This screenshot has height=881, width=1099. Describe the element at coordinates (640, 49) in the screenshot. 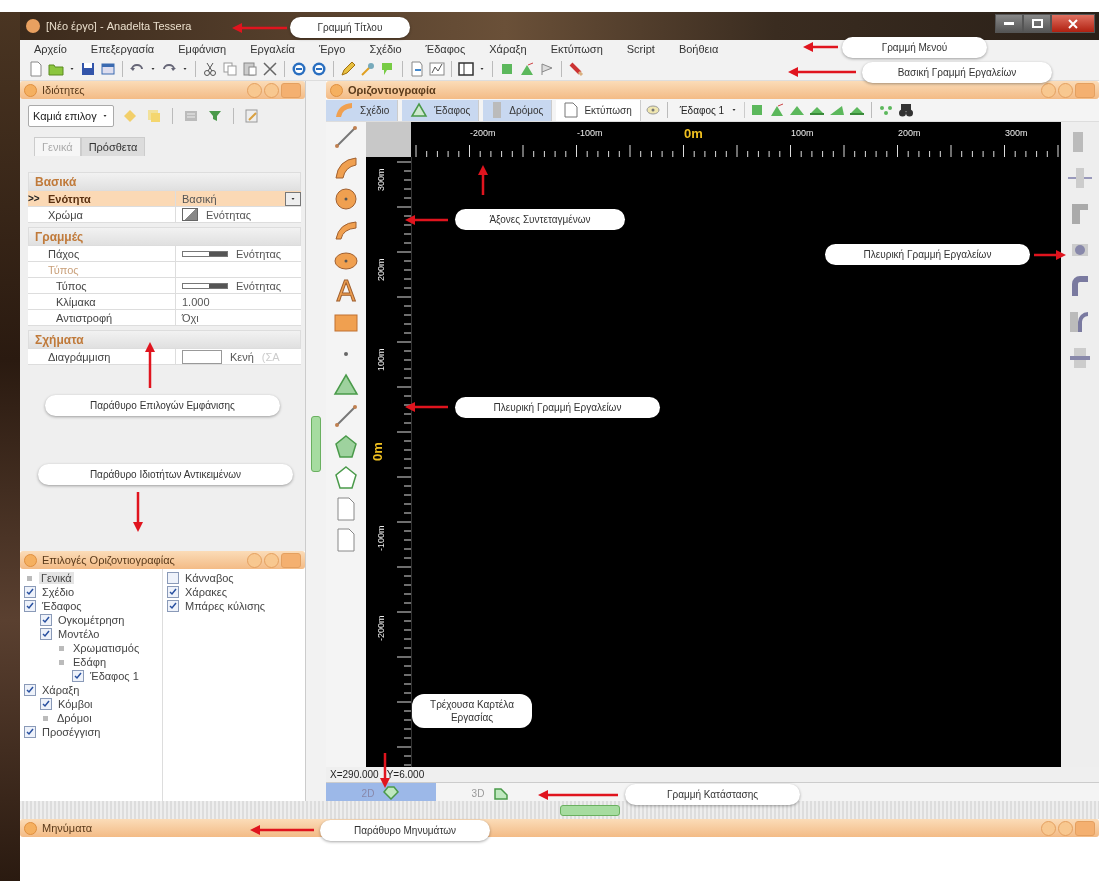

I see `menu-item: Script` at that location.